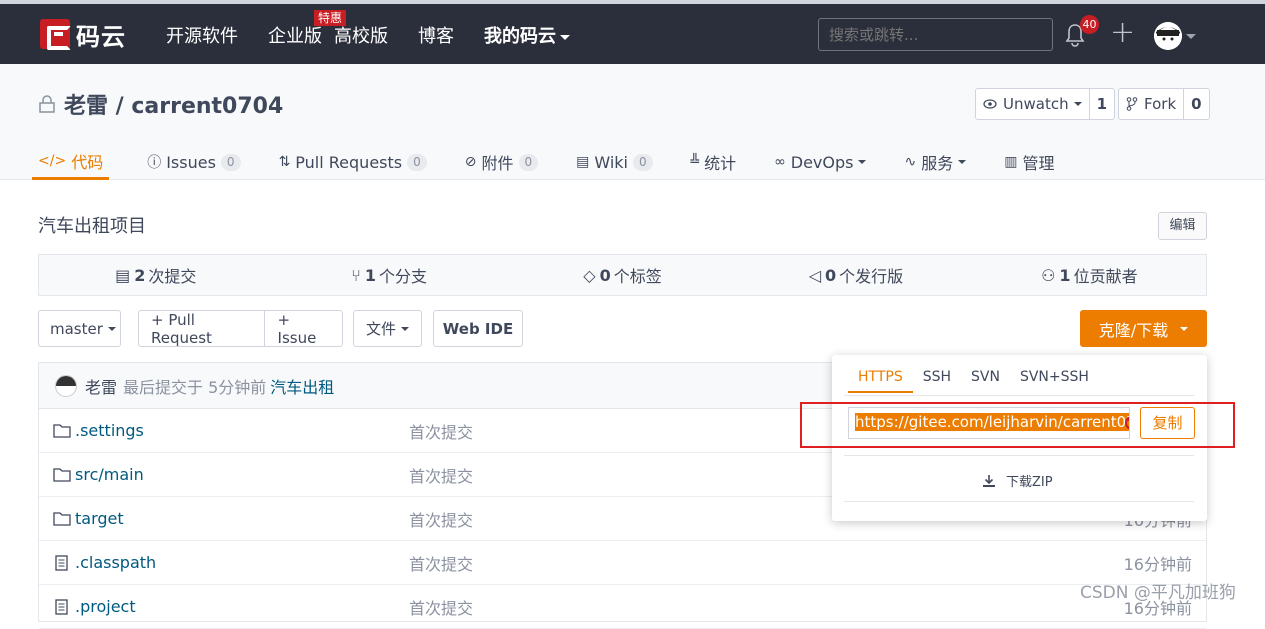 This screenshot has width=1265, height=629. What do you see at coordinates (76, 328) in the screenshot?
I see `branch-name: master` at bounding box center [76, 328].